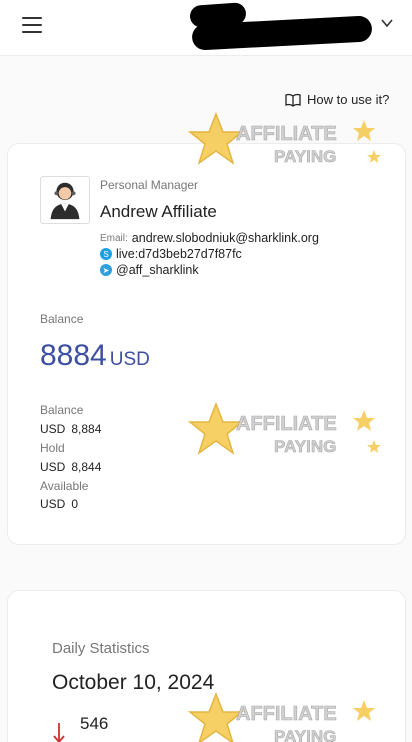 The image size is (412, 742). What do you see at coordinates (179, 254) in the screenshot?
I see `skype-link: live:d7d3beb27d7f87fc` at bounding box center [179, 254].